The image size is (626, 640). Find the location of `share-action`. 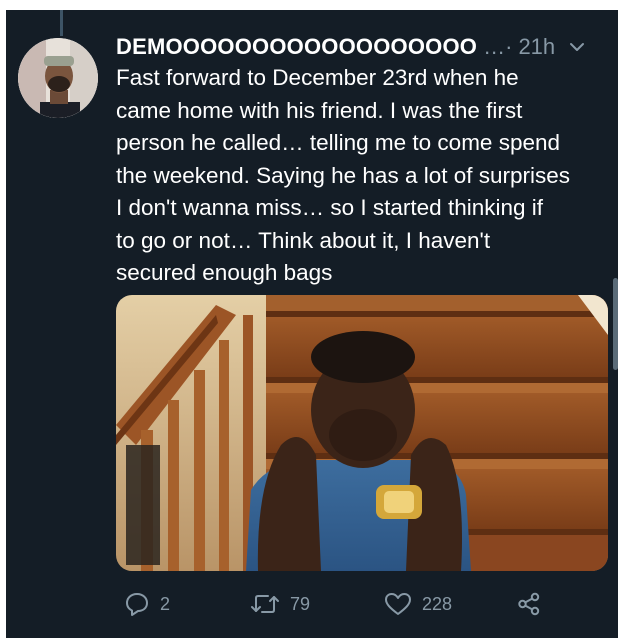

share-action is located at coordinates (529, 604).